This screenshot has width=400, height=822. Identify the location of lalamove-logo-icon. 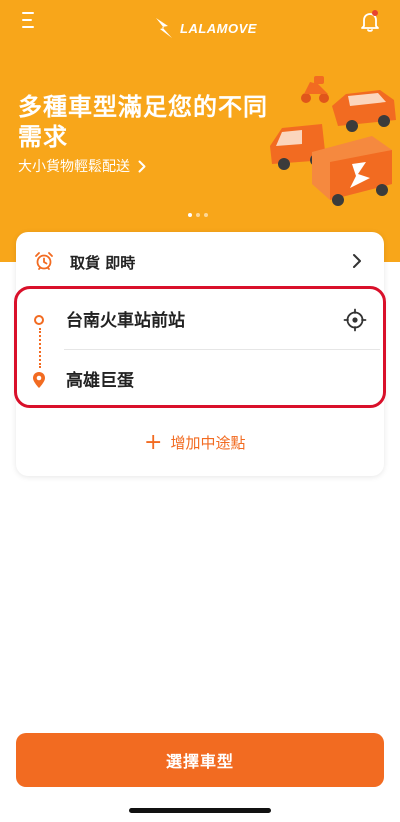
(164, 28).